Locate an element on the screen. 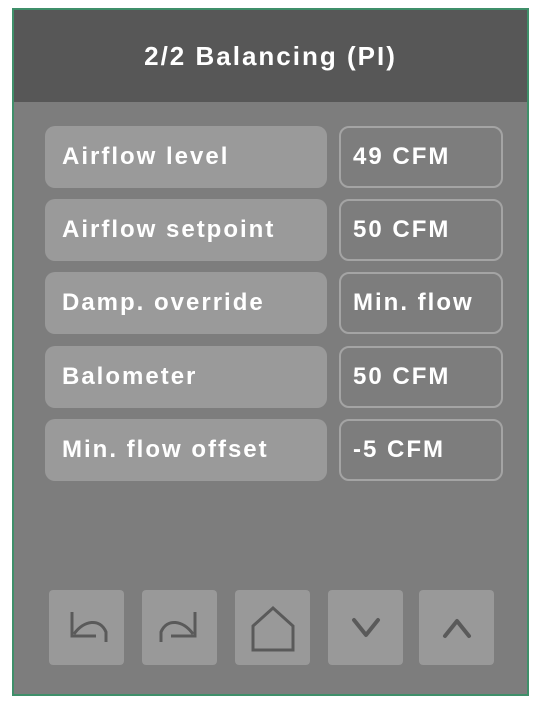 The image size is (541, 705). redo-icon is located at coordinates (177, 626).